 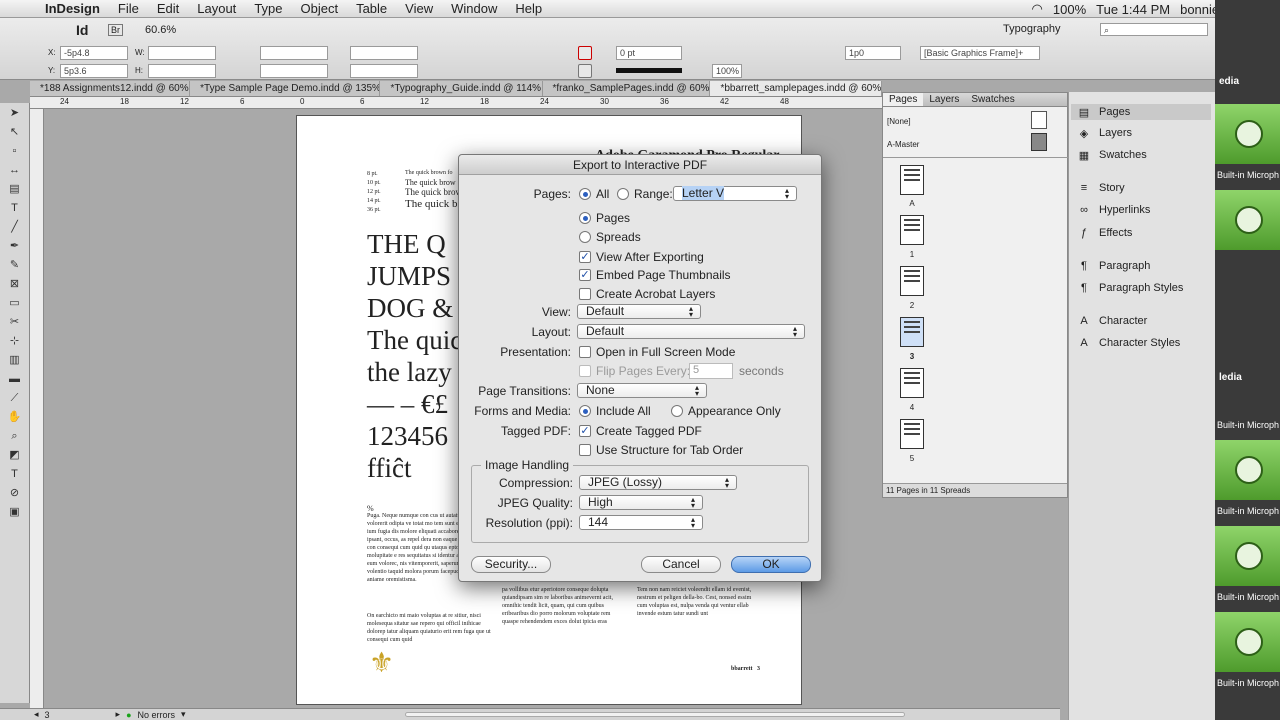 What do you see at coordinates (1104, 133) in the screenshot?
I see `dock-layers: ◈ Layers` at bounding box center [1104, 133].